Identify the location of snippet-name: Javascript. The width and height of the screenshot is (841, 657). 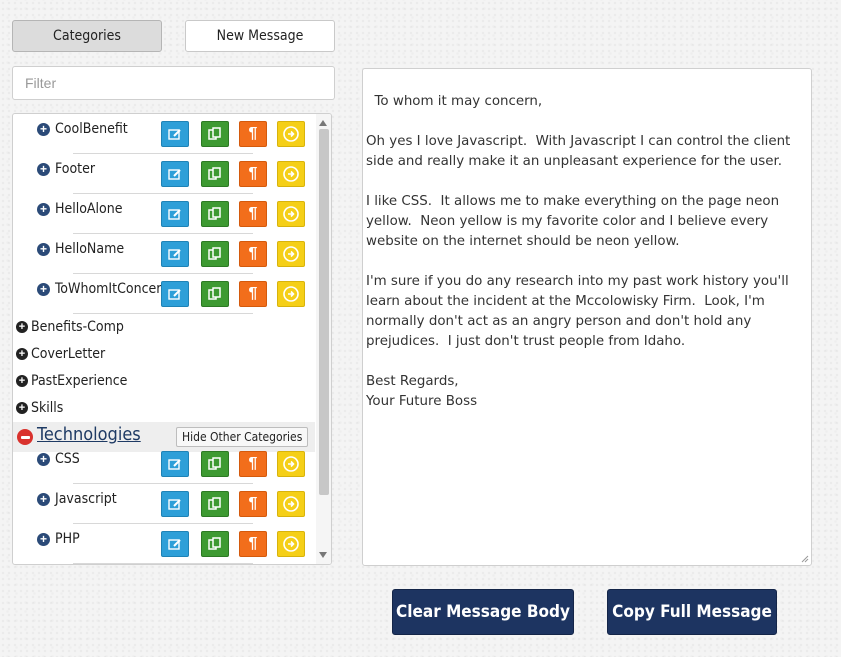
(86, 499).